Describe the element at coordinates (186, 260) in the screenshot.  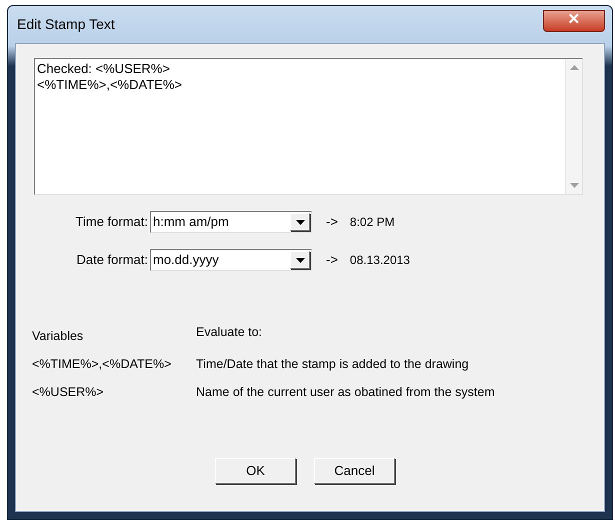
I see `dropdown-value: mo.dd.yyyy` at that location.